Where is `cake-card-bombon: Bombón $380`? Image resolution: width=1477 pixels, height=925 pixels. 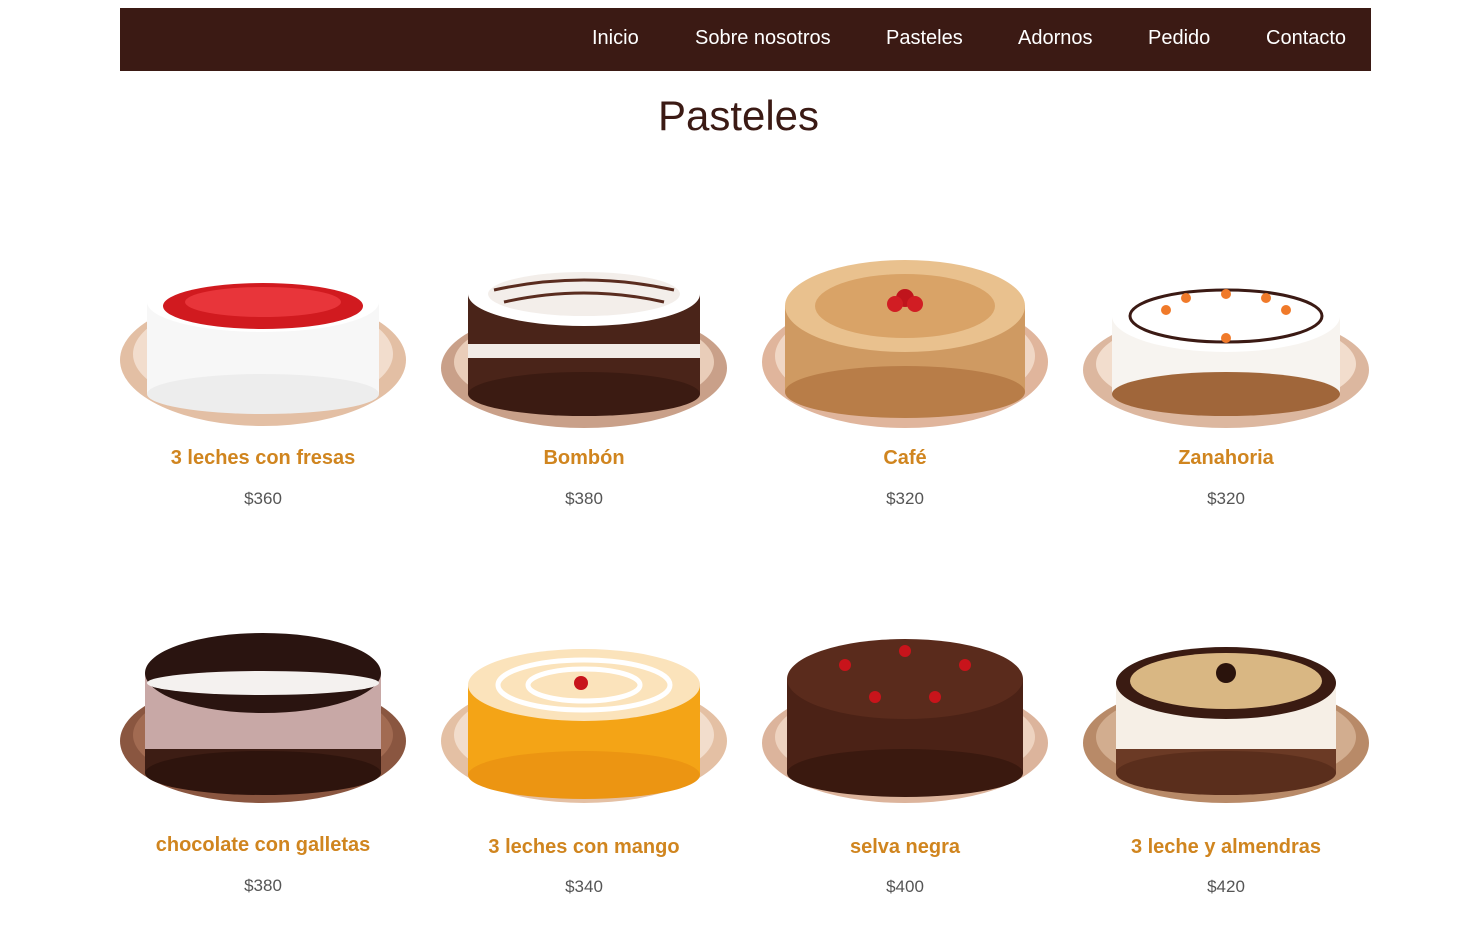
cake-card-bombon: Bombón $380 is located at coordinates (584, 400).